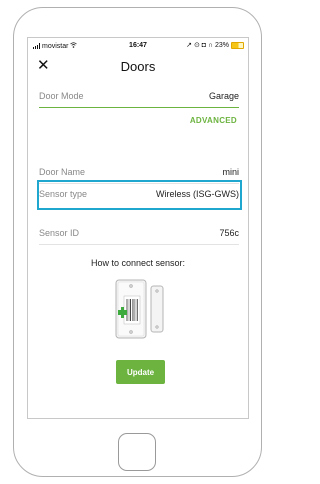 The image size is (320, 484). I want to click on door-mode-row: Door Mode Garage, so click(139, 97).